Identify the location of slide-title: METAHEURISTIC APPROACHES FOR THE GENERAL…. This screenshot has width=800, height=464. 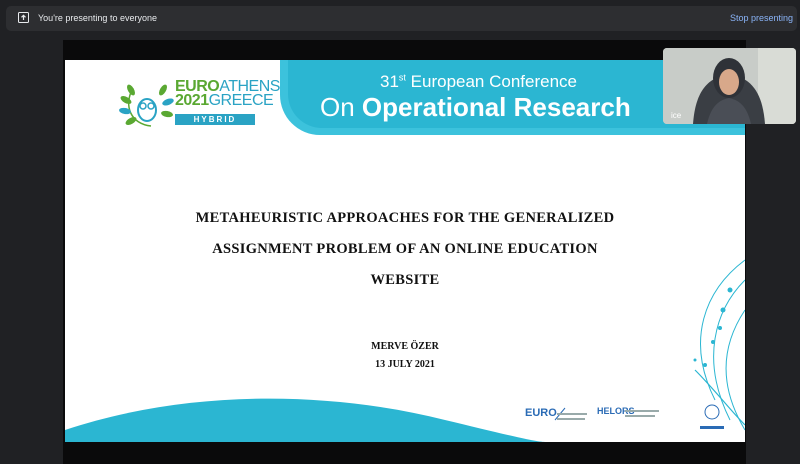
(405, 249).